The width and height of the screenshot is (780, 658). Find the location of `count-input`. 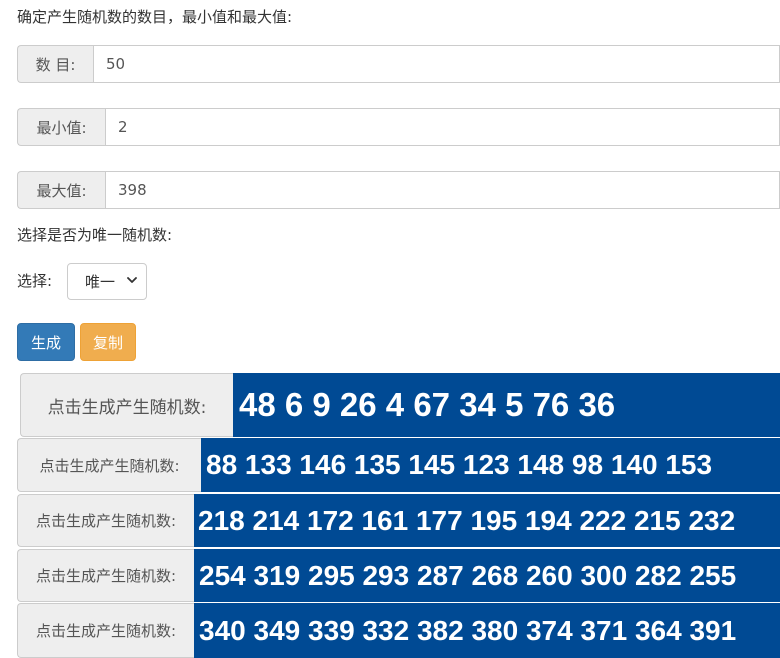

count-input is located at coordinates (436, 64).